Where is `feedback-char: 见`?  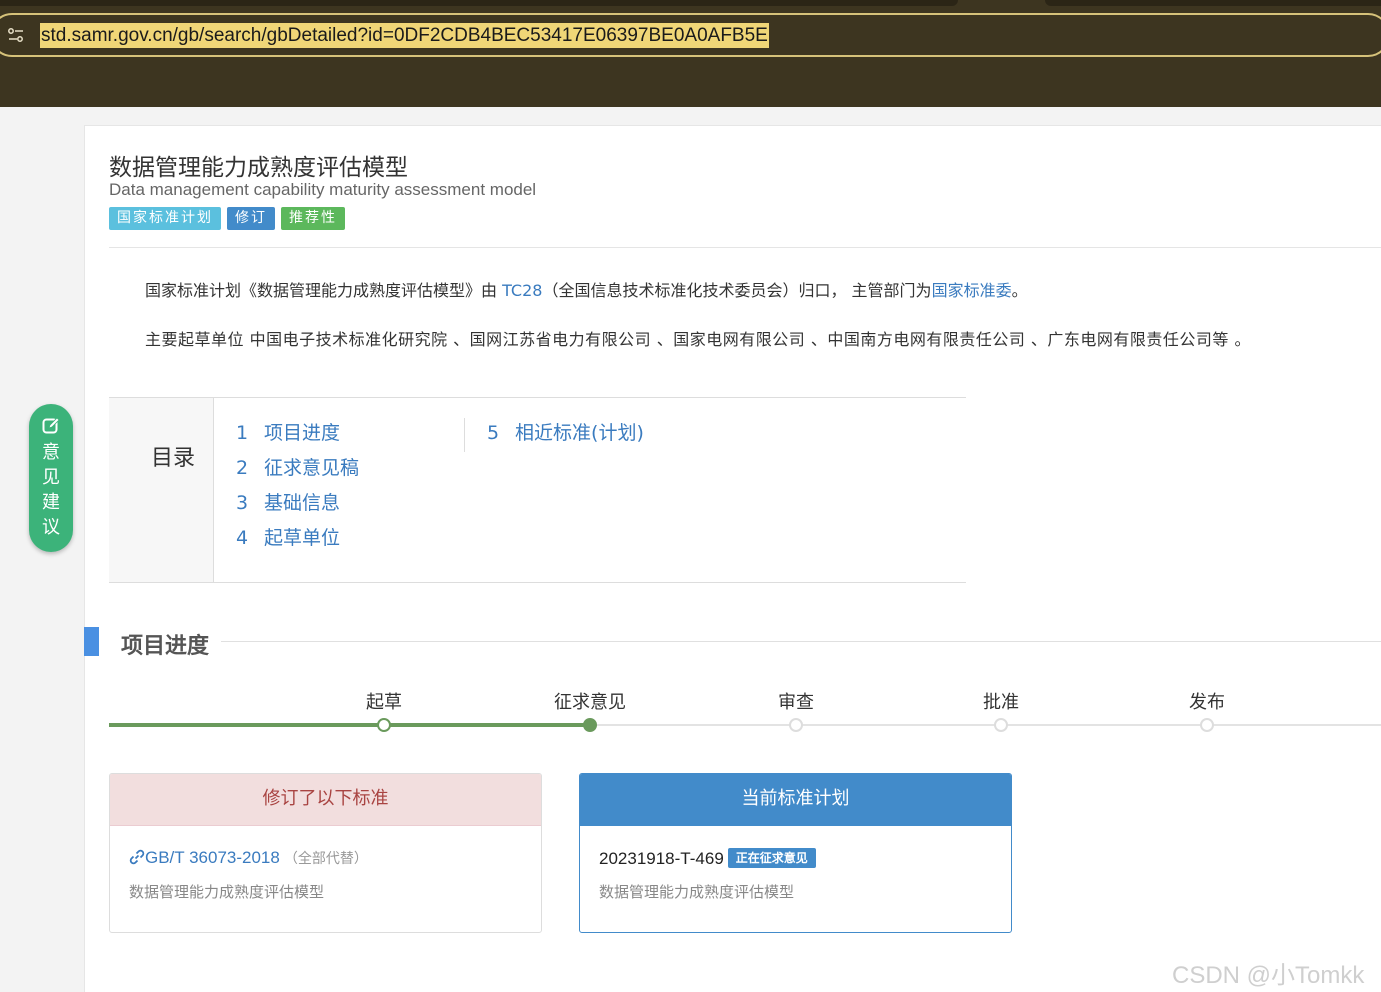 feedback-char: 见 is located at coordinates (51, 477).